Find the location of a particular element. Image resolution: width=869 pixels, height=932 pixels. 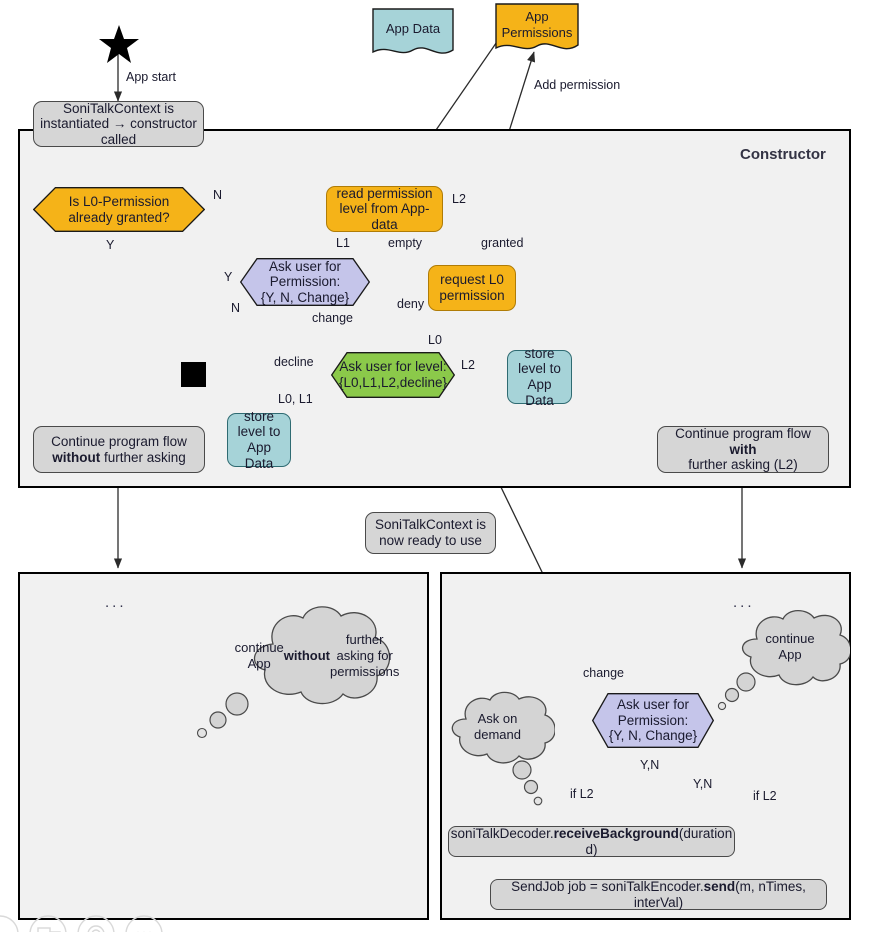

edge-label-change-runtime: change is located at coordinates (604, 673).